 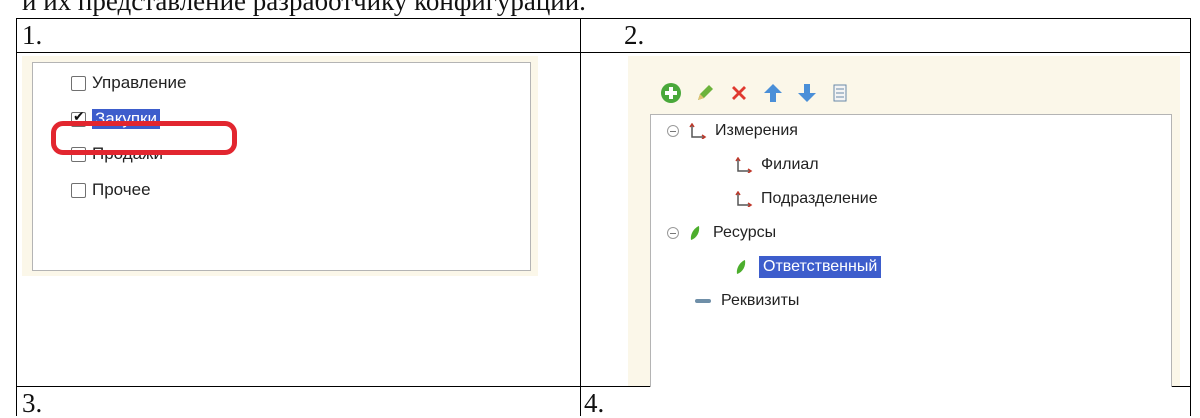 I want to click on tree-node-label: Измерения, so click(x=756, y=130).